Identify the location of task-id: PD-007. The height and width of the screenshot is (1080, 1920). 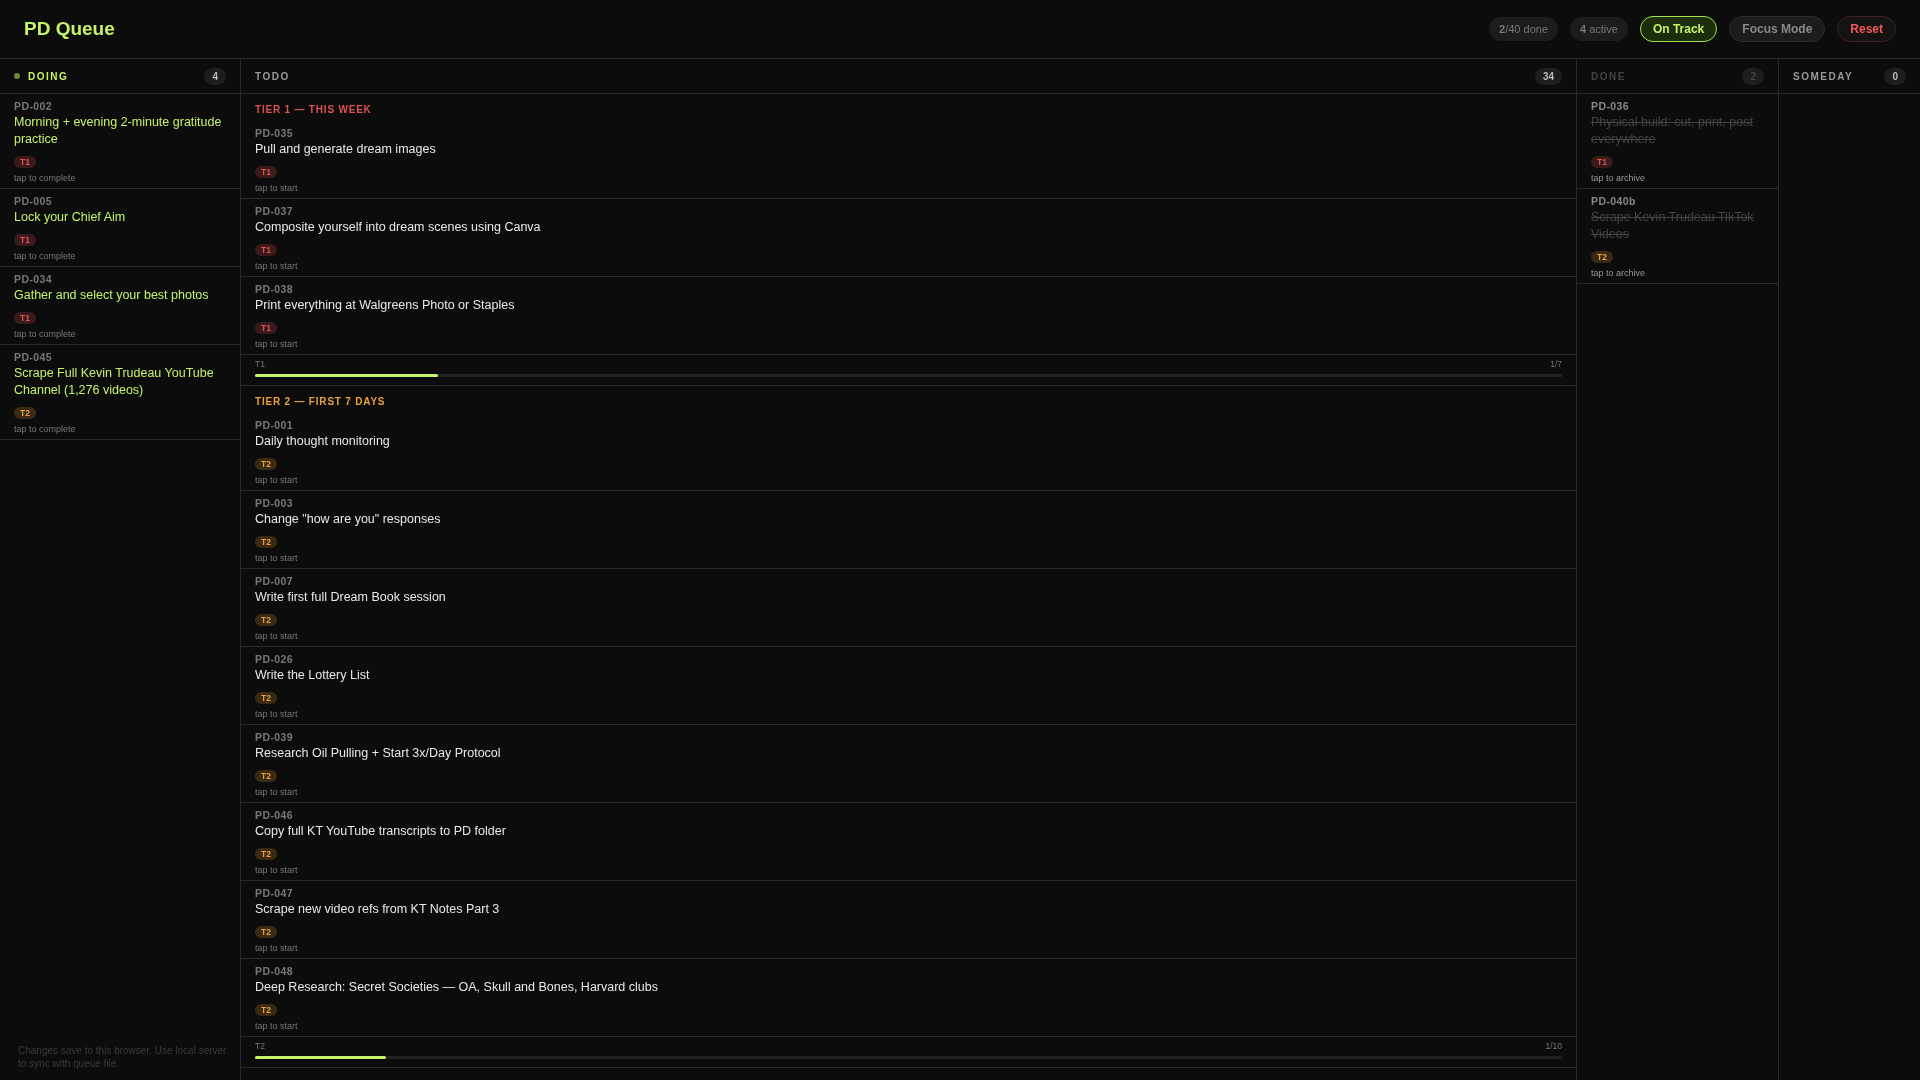
(275, 581).